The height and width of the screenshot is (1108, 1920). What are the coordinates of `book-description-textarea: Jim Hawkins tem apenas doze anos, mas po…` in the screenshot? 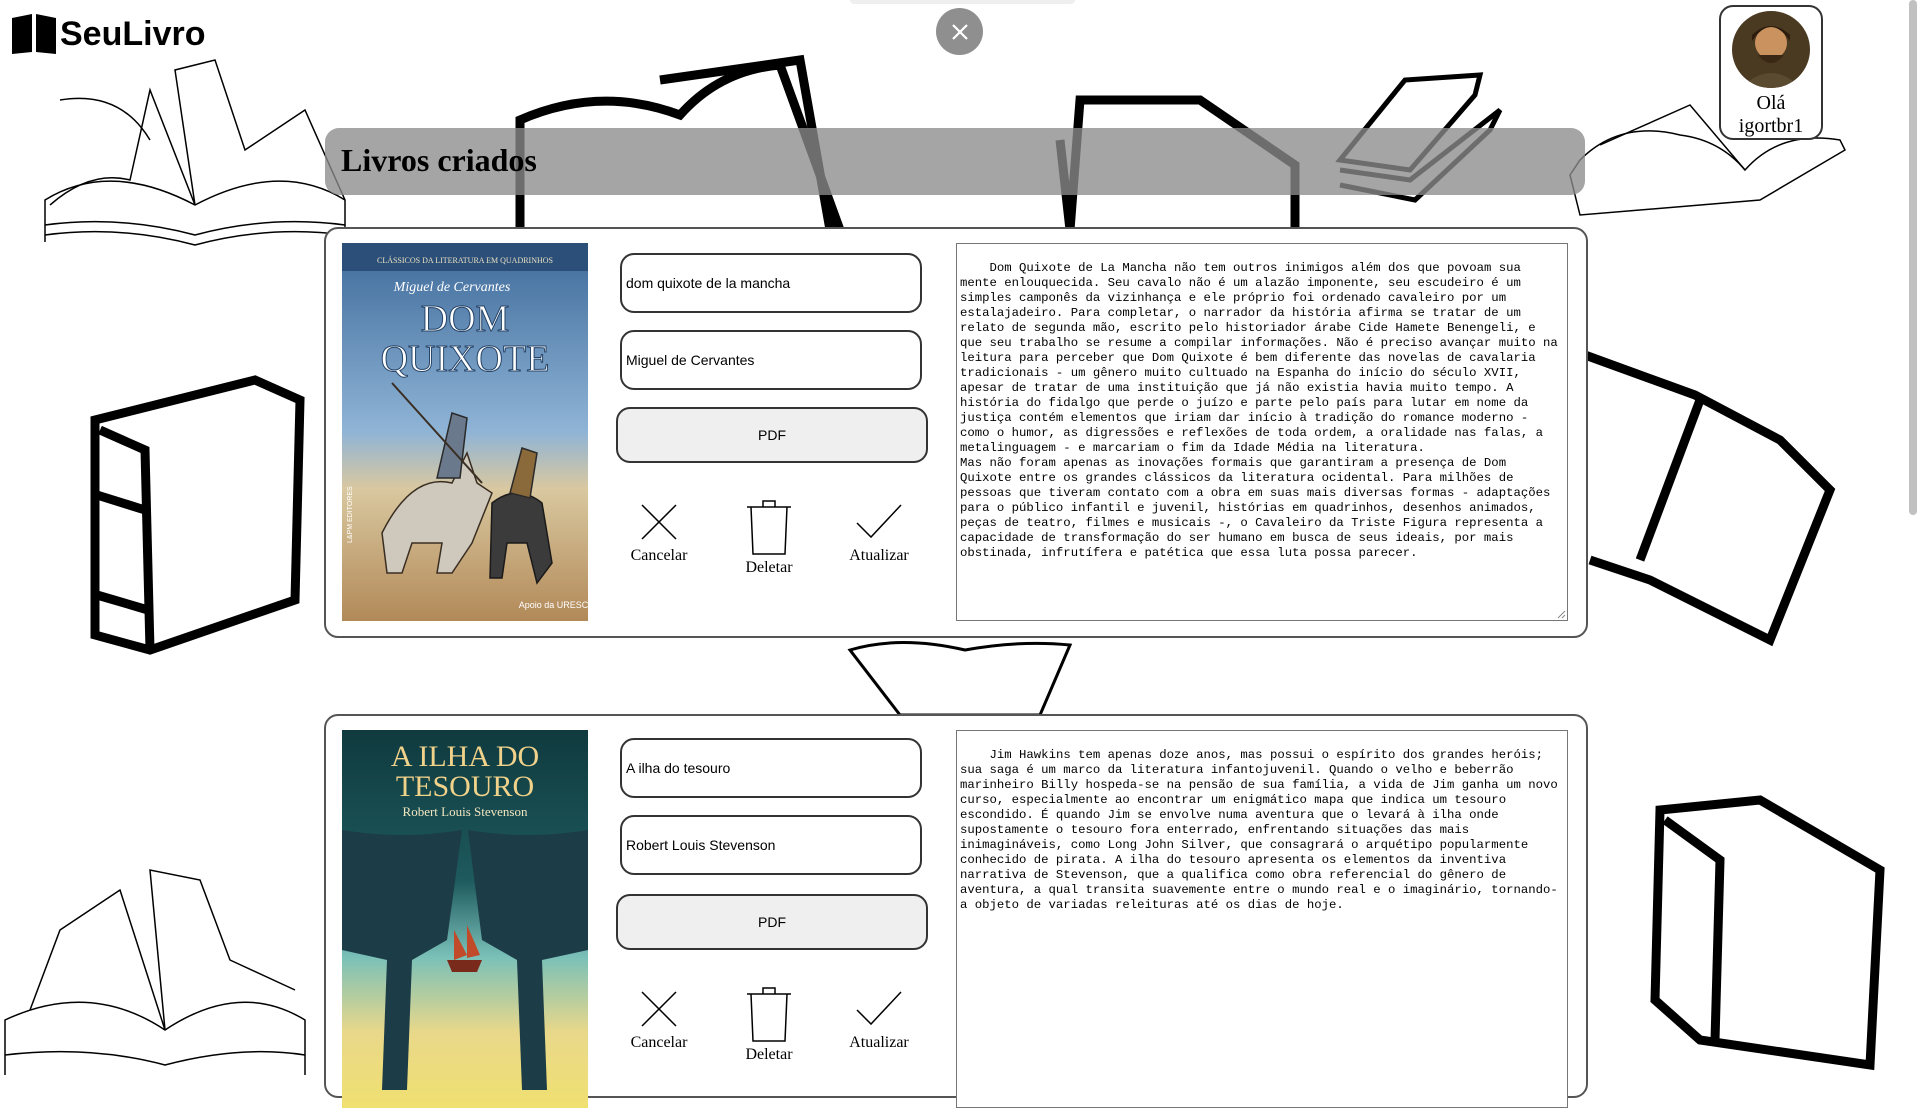 It's located at (1262, 919).